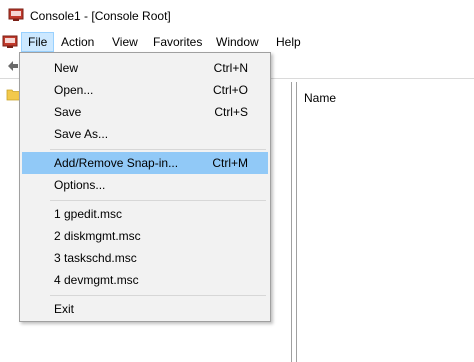  I want to click on menu-favorites: Favorites, so click(177, 42).